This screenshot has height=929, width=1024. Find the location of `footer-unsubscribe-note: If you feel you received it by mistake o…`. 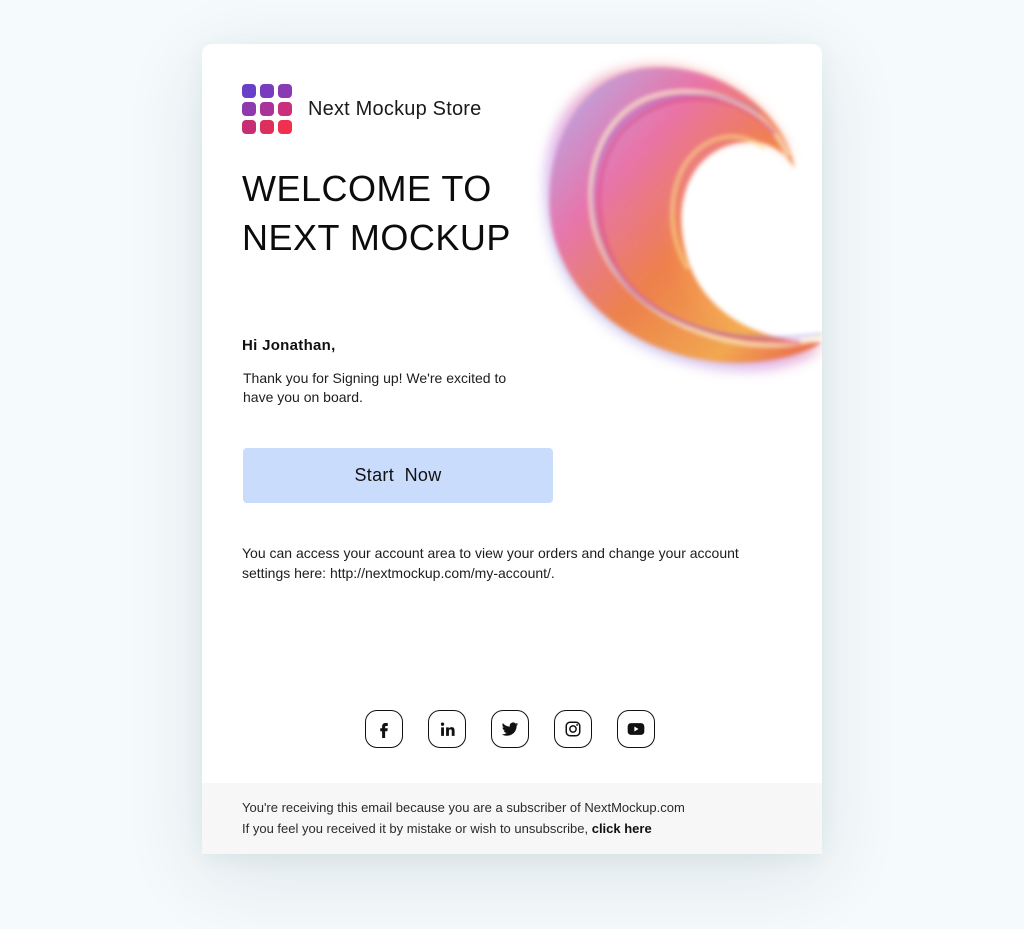

footer-unsubscribe-note: If you feel you received it by mistake o… is located at coordinates (512, 828).